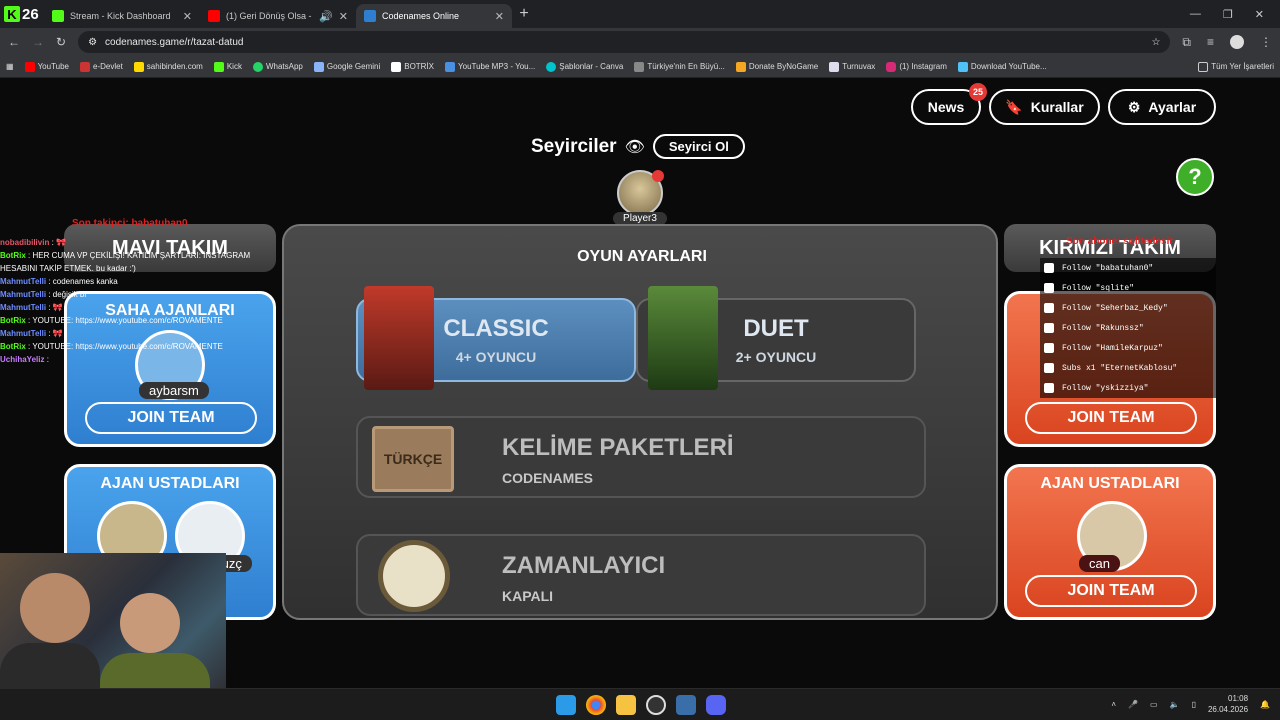 This screenshot has height=720, width=1280. Describe the element at coordinates (396, 66) in the screenshot. I see `botrix-icon` at that location.